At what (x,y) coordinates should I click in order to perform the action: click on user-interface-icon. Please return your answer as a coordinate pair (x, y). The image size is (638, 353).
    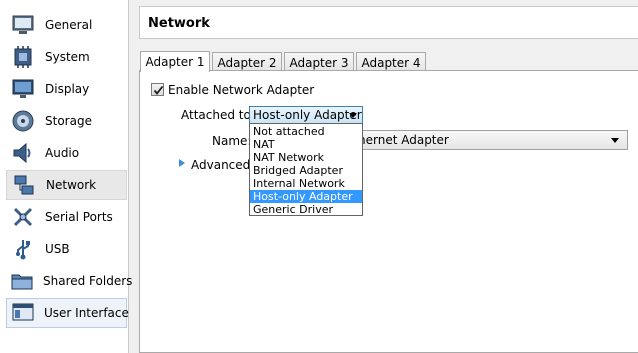
    Looking at the image, I should click on (23, 313).